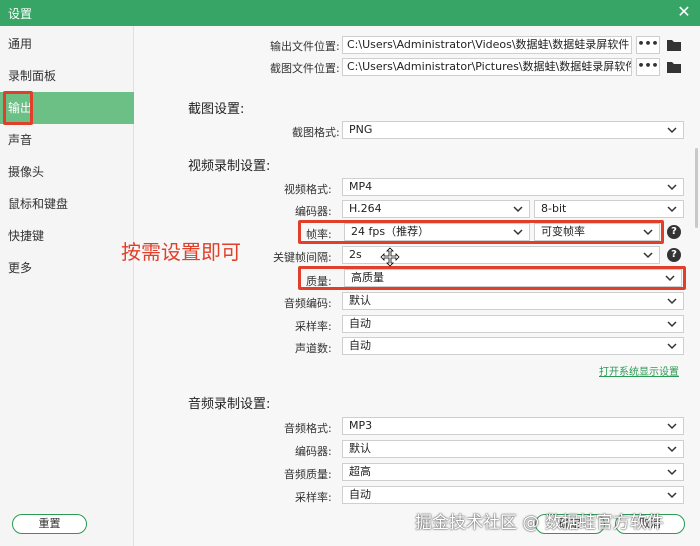 The image size is (700, 546). Describe the element at coordinates (313, 211) in the screenshot. I see `encoder-label: 编码器:` at that location.